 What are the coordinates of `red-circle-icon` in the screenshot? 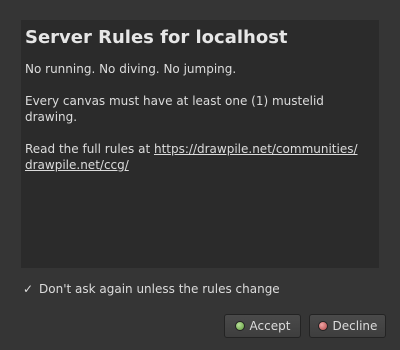 It's located at (322, 326).